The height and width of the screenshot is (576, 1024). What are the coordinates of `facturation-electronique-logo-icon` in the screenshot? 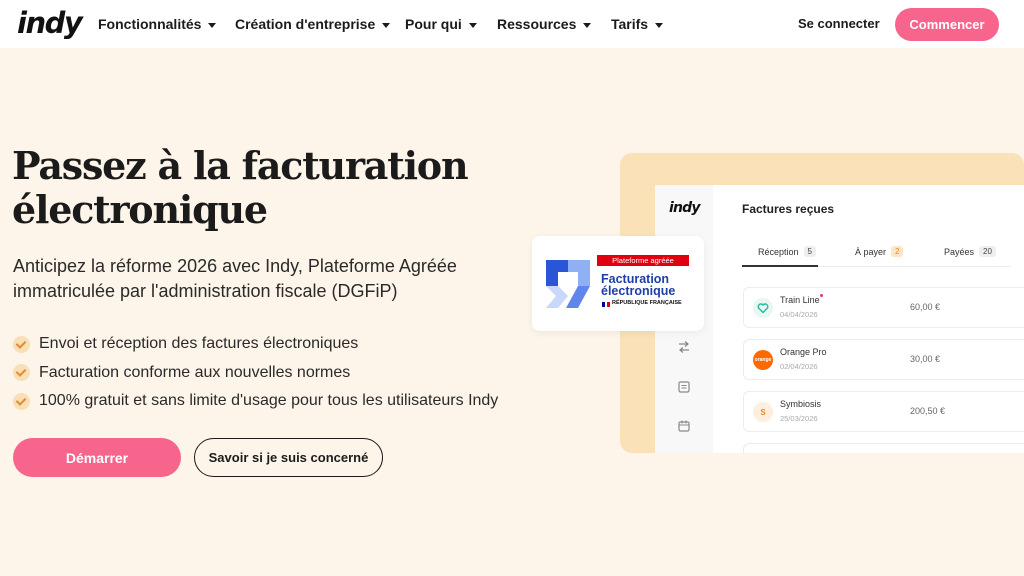 It's located at (568, 284).